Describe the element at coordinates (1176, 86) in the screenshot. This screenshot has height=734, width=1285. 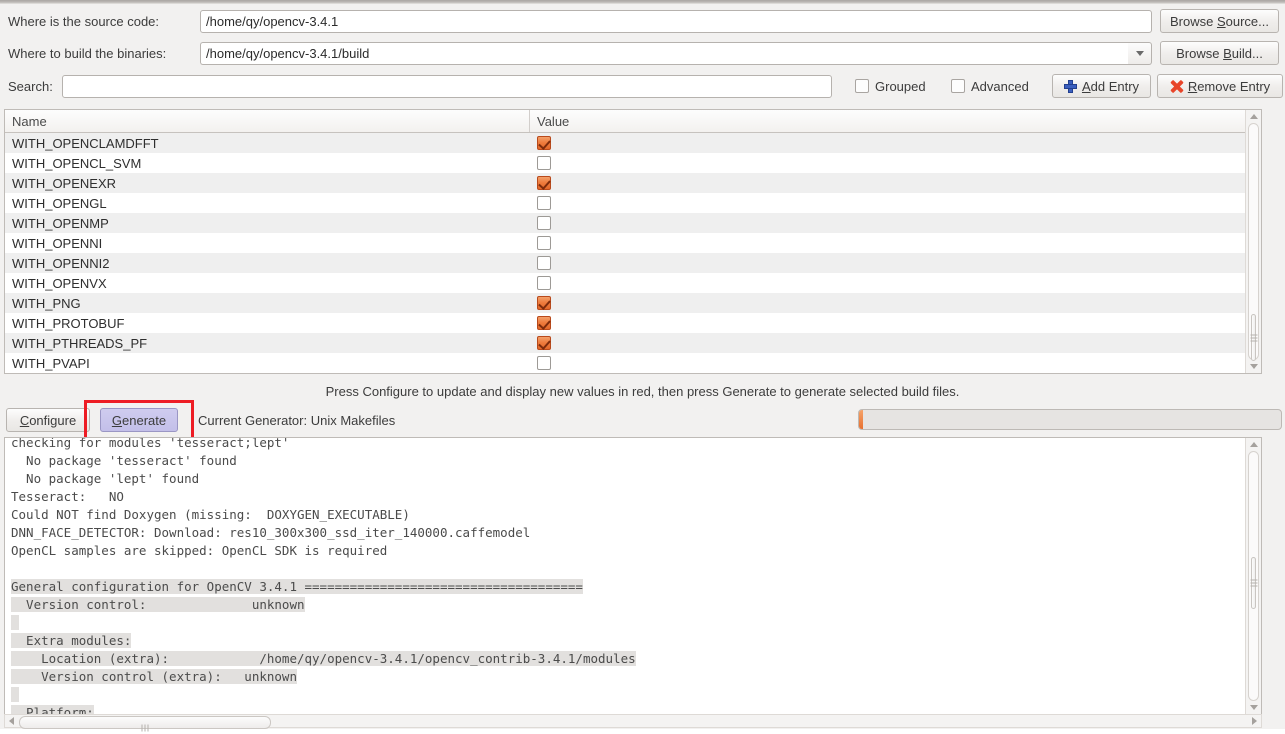
I see `x-icon` at that location.